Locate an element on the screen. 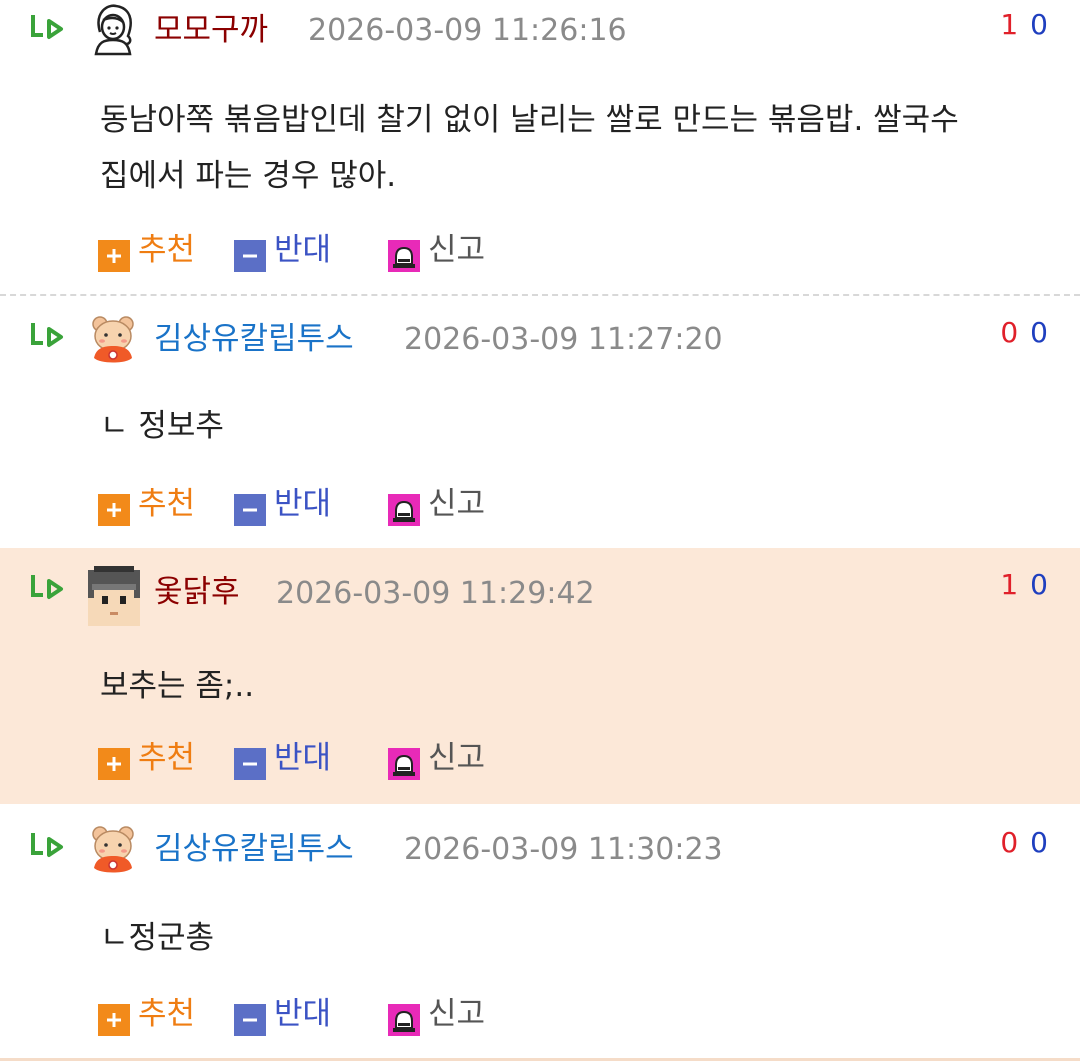 The image size is (1080, 1064). comment-body: 보추는 좀;.. is located at coordinates (580, 686).